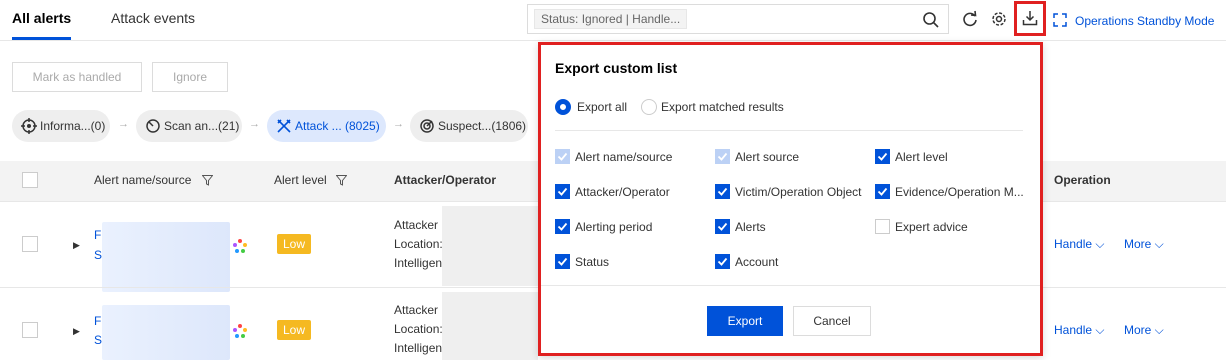 The image size is (1226, 360). I want to click on refresh-icon, so click(970, 19).